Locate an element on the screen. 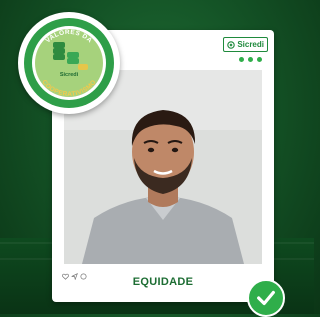 The height and width of the screenshot is (317, 320). sicredi-logo: Sicredi is located at coordinates (245, 44).